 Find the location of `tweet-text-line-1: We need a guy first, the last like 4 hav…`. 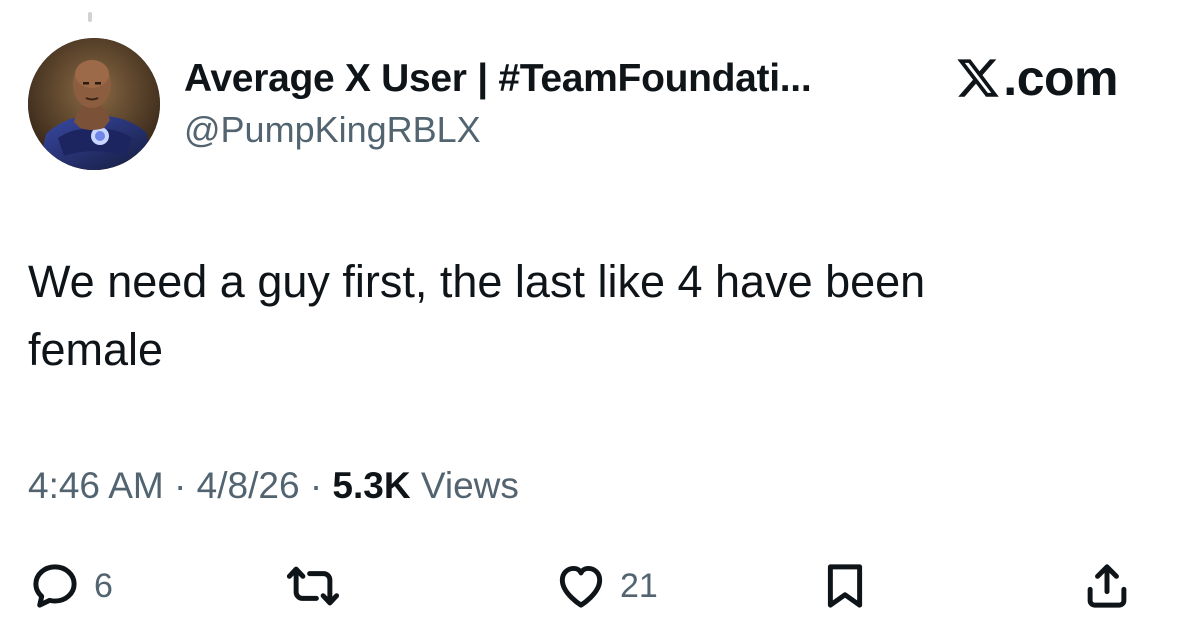

tweet-text-line-1: We need a guy first, the last like 4 hav… is located at coordinates (477, 281).